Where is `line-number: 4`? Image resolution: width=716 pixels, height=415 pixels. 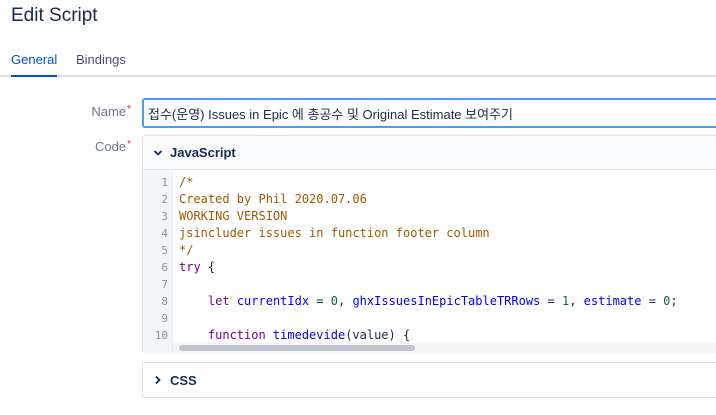 line-number: 4 is located at coordinates (164, 233).